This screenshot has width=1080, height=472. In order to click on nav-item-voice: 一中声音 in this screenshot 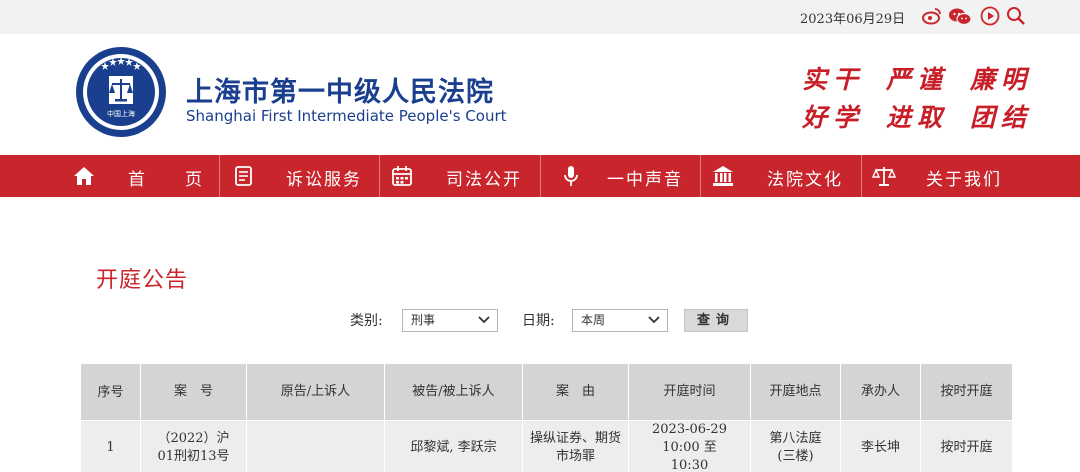, I will do `click(621, 176)`.